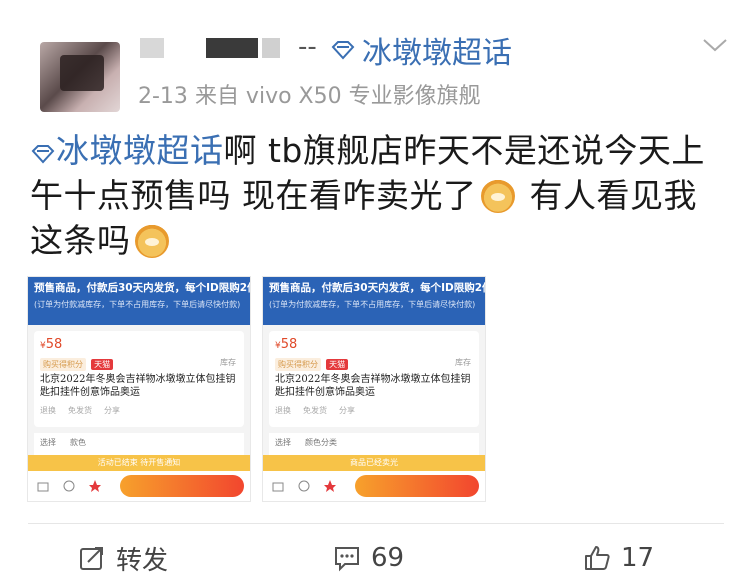  Describe the element at coordinates (82, 73) in the screenshot. I see `avatar-mask` at that location.